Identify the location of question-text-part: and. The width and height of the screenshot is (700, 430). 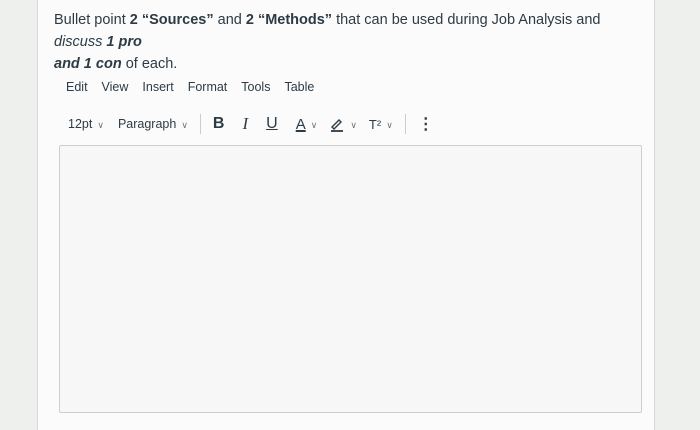
(229, 20).